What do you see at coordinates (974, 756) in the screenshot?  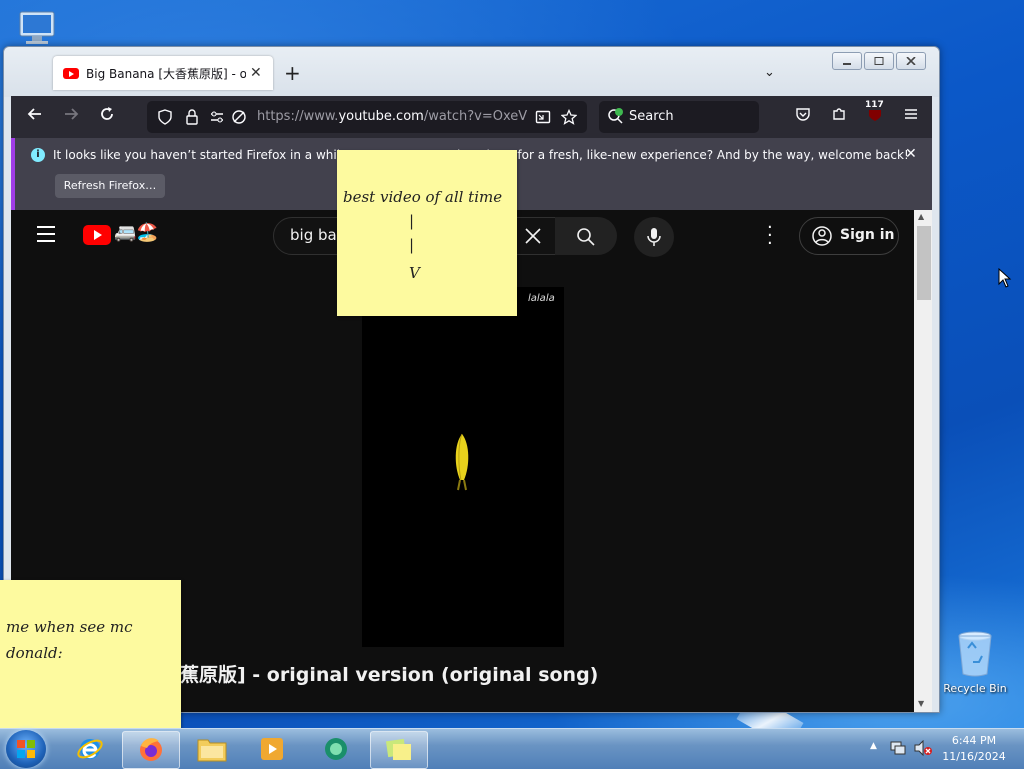 I see `clock-date: 11/16/2024` at bounding box center [974, 756].